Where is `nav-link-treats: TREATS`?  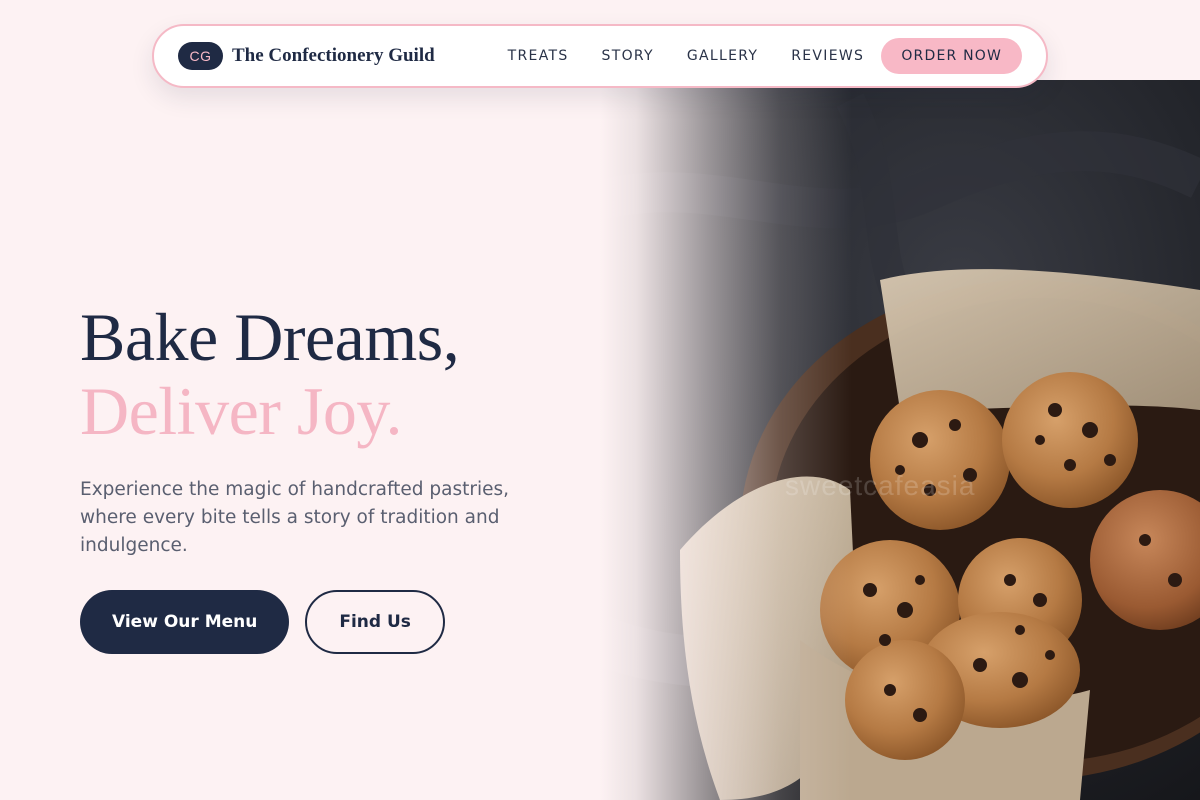 nav-link-treats: TREATS is located at coordinates (538, 56).